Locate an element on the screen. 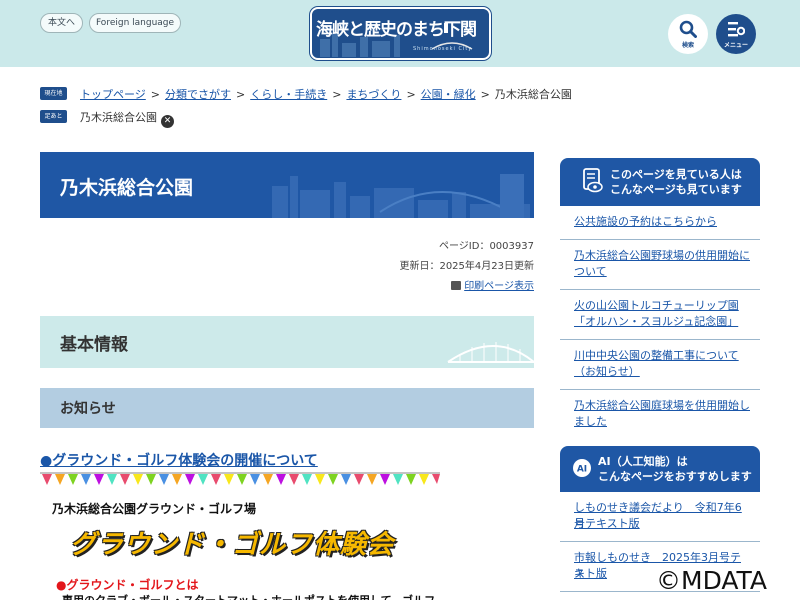  print-page-link: 印刷ページ表示 is located at coordinates (492, 284).